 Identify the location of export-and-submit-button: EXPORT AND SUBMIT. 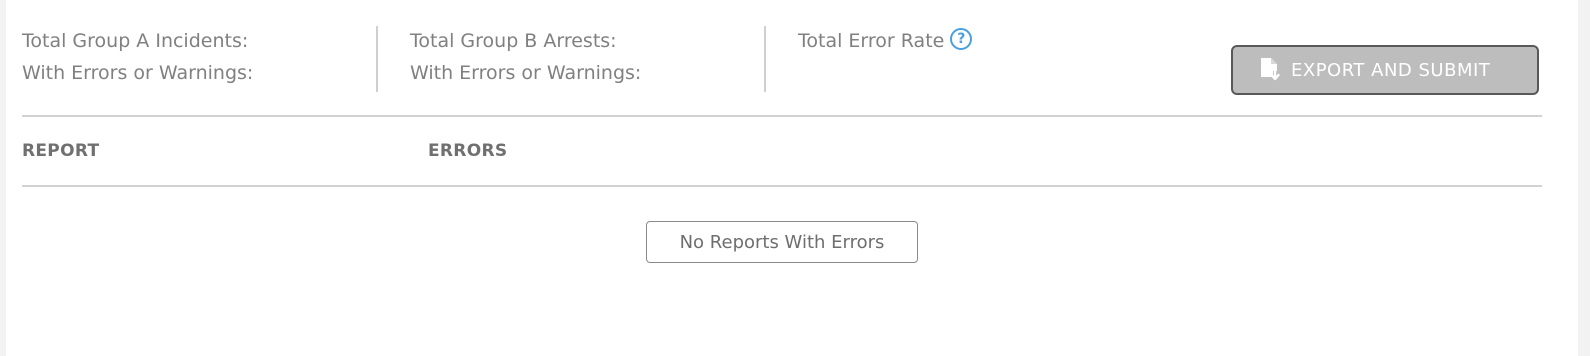
(1385, 70).